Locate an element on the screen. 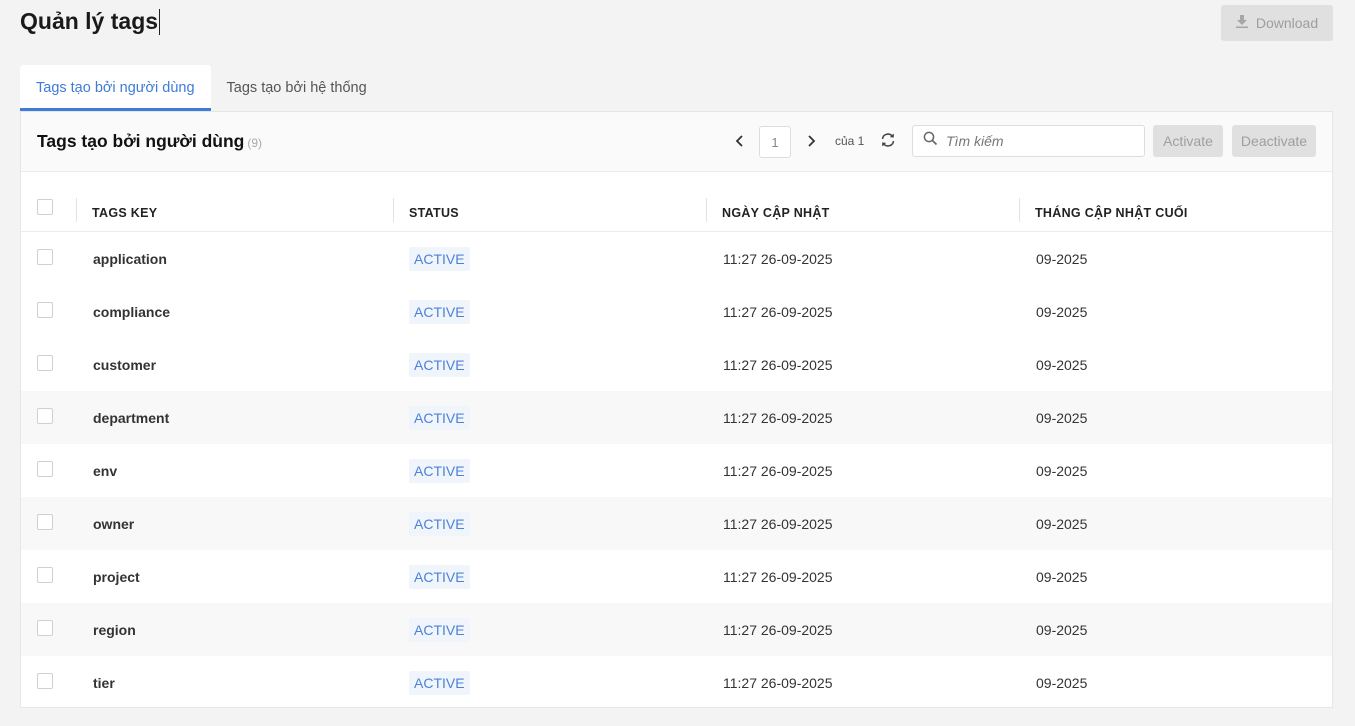  page-title: Quản lý tags is located at coordinates (90, 21).